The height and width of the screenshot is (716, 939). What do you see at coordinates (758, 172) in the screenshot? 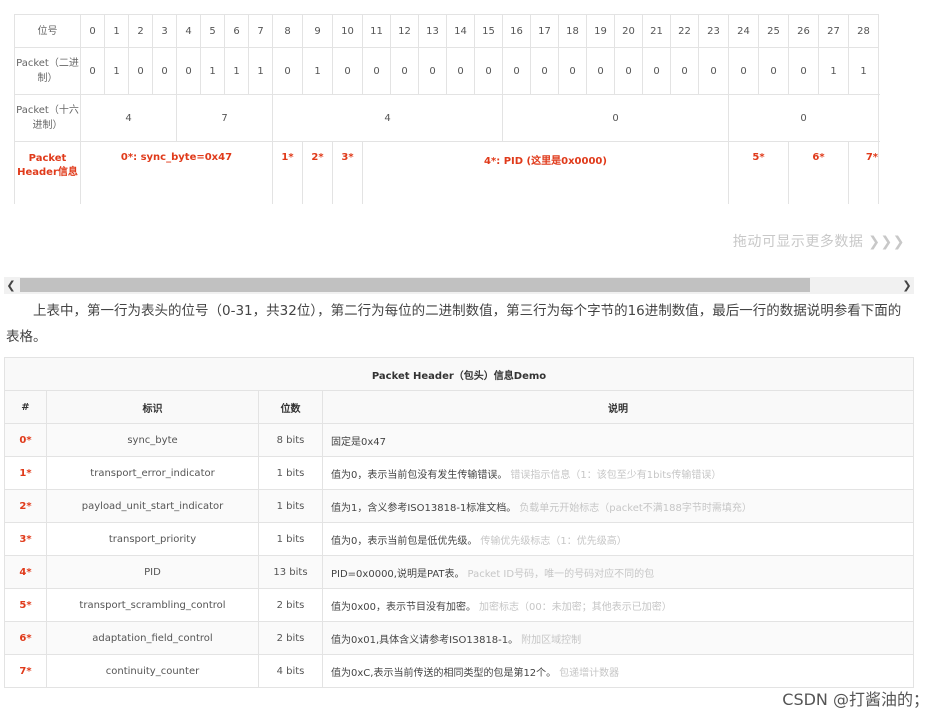
I see `header-field-cell: 5*` at bounding box center [758, 172].